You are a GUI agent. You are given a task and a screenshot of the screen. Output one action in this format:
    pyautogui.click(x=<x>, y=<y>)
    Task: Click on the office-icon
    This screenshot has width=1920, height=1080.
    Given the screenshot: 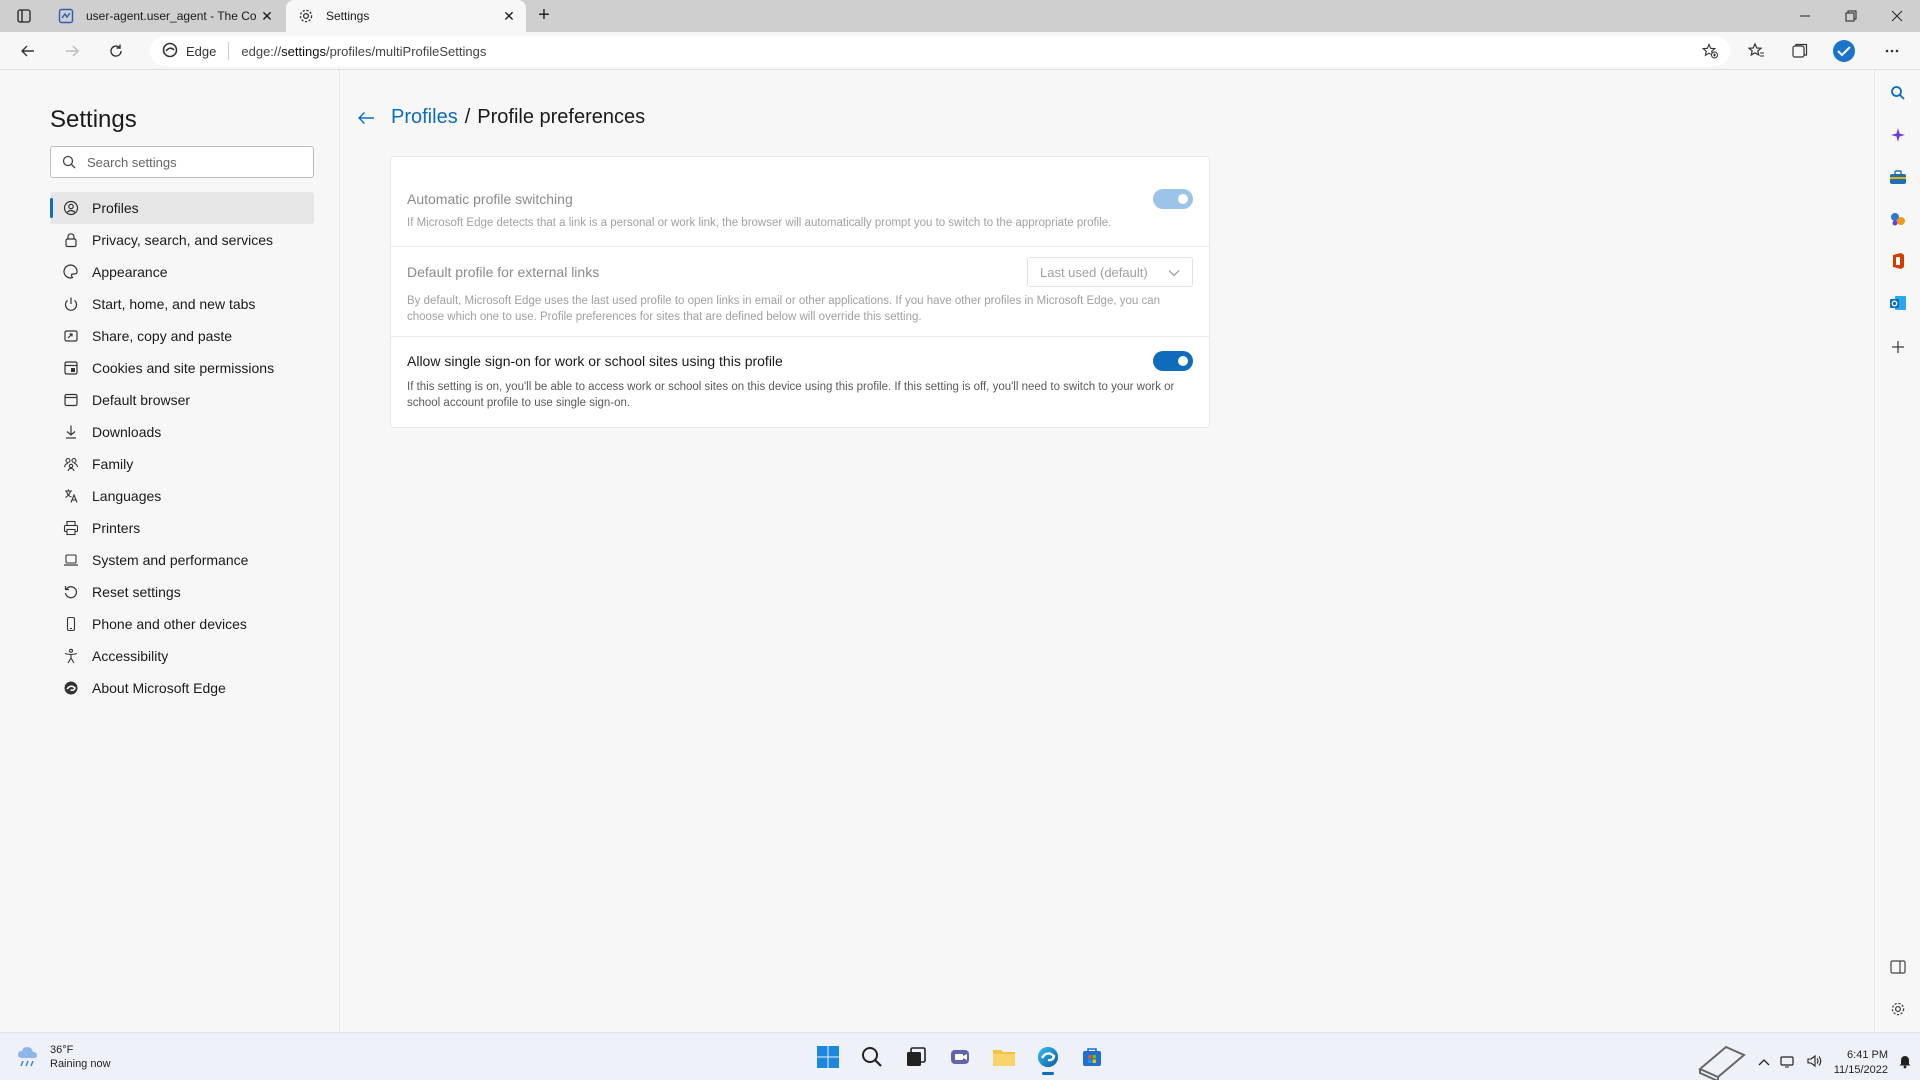 What is the action you would take?
    pyautogui.click(x=1898, y=261)
    